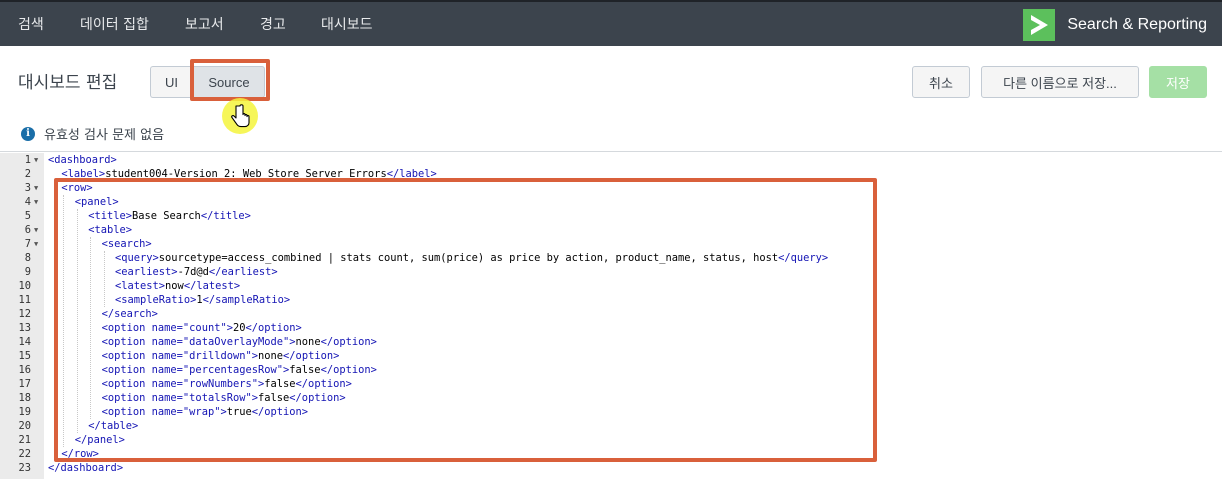  Describe the element at coordinates (99, 440) in the screenshot. I see `code-text: </panel>` at that location.